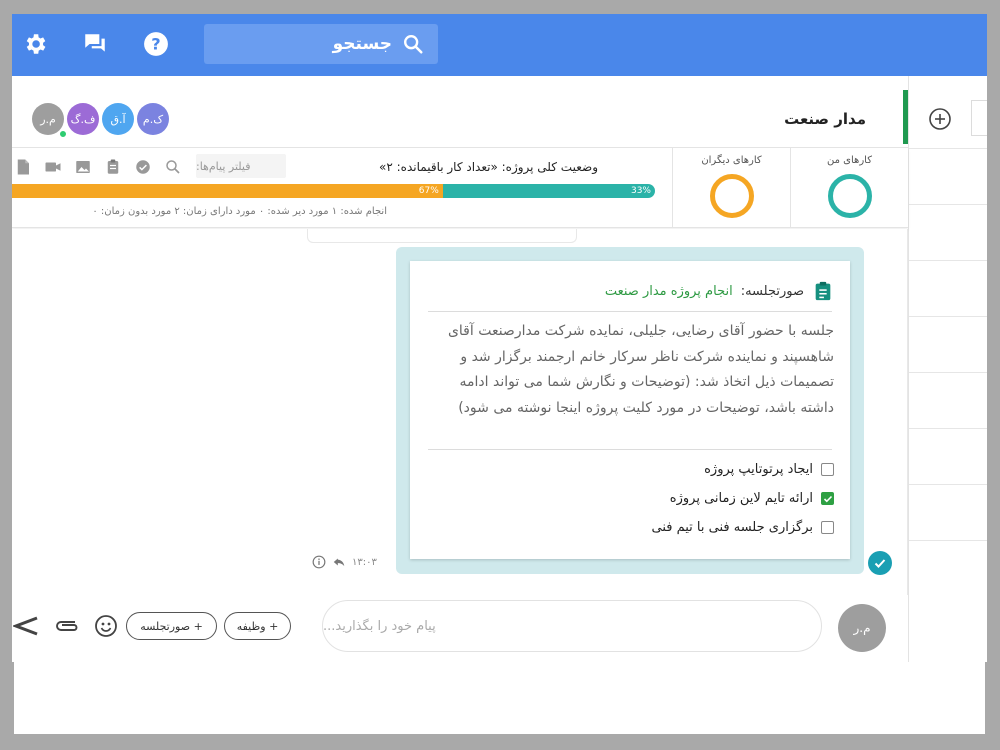 This screenshot has width=1000, height=750. Describe the element at coordinates (241, 166) in the screenshot. I see `message-filter-input: فیلتر پیام‌ها:` at that location.